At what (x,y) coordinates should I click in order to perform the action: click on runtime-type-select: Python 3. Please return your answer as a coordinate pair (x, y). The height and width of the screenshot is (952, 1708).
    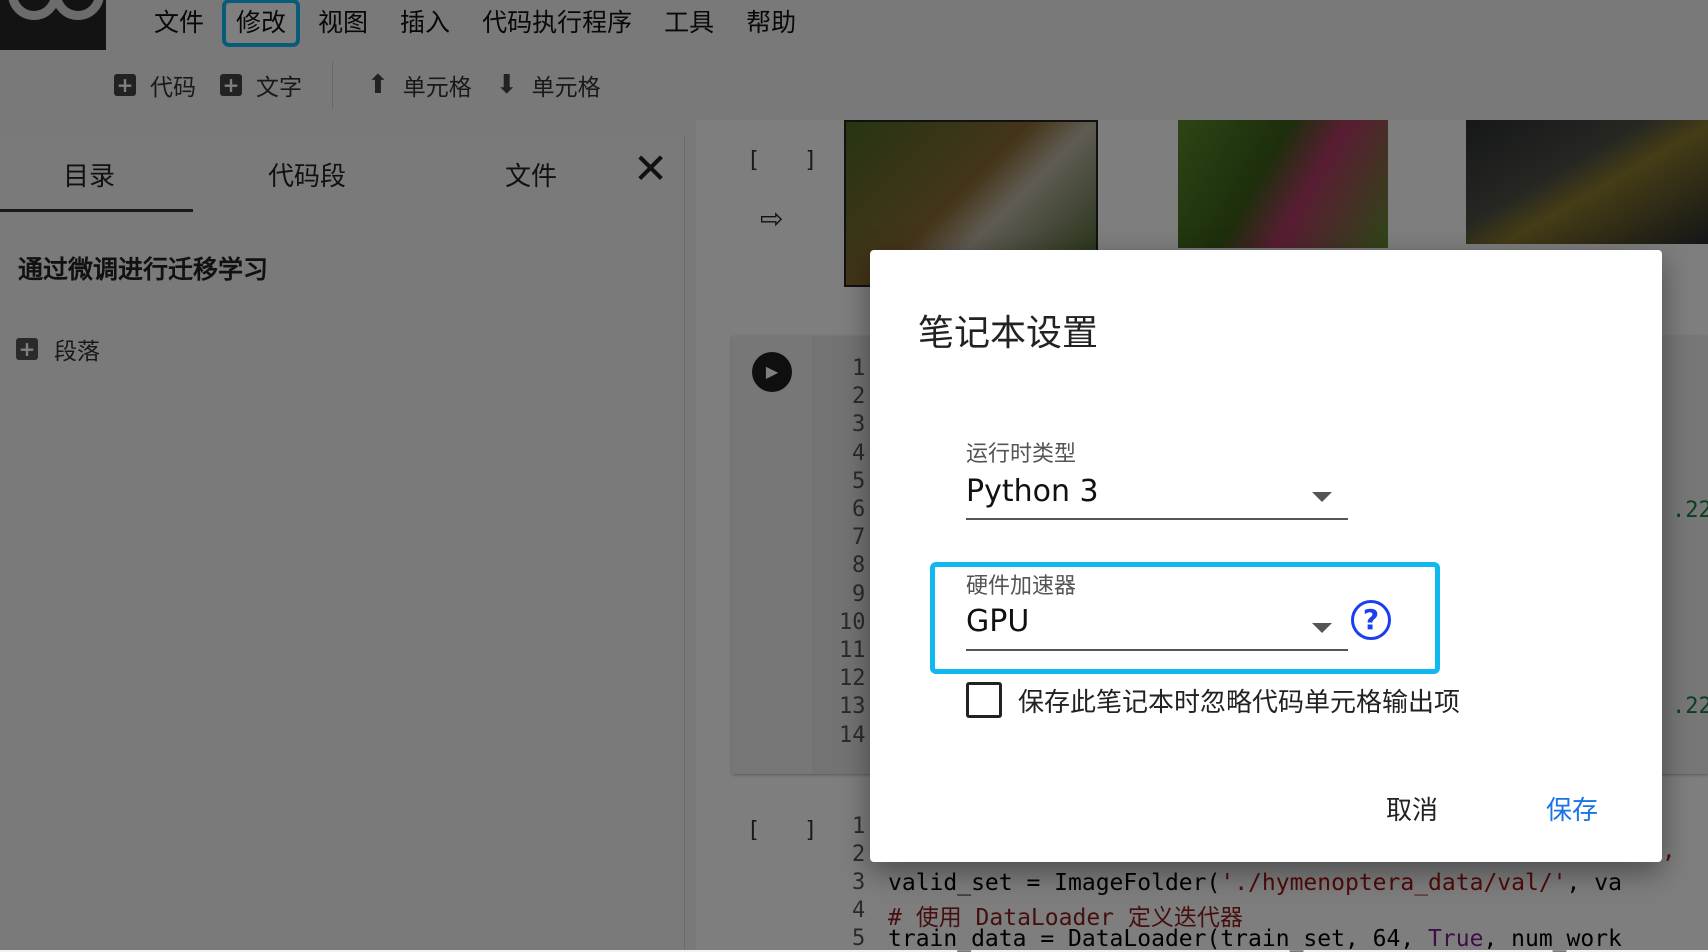
    Looking at the image, I should click on (1032, 491).